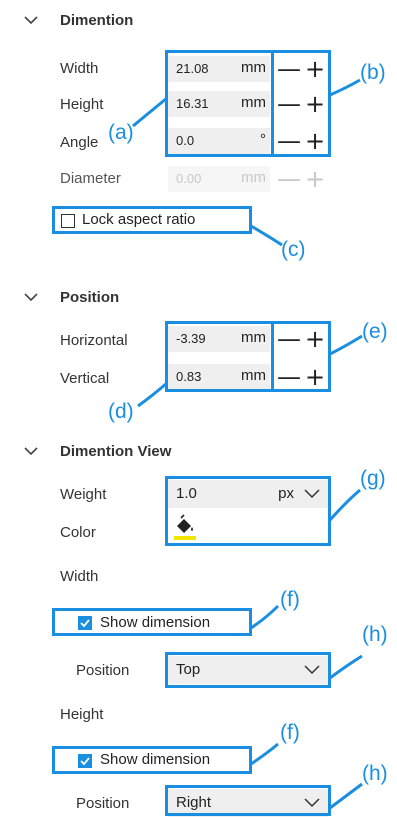  Describe the element at coordinates (373, 478) in the screenshot. I see `callout-label-g: (g)` at that location.